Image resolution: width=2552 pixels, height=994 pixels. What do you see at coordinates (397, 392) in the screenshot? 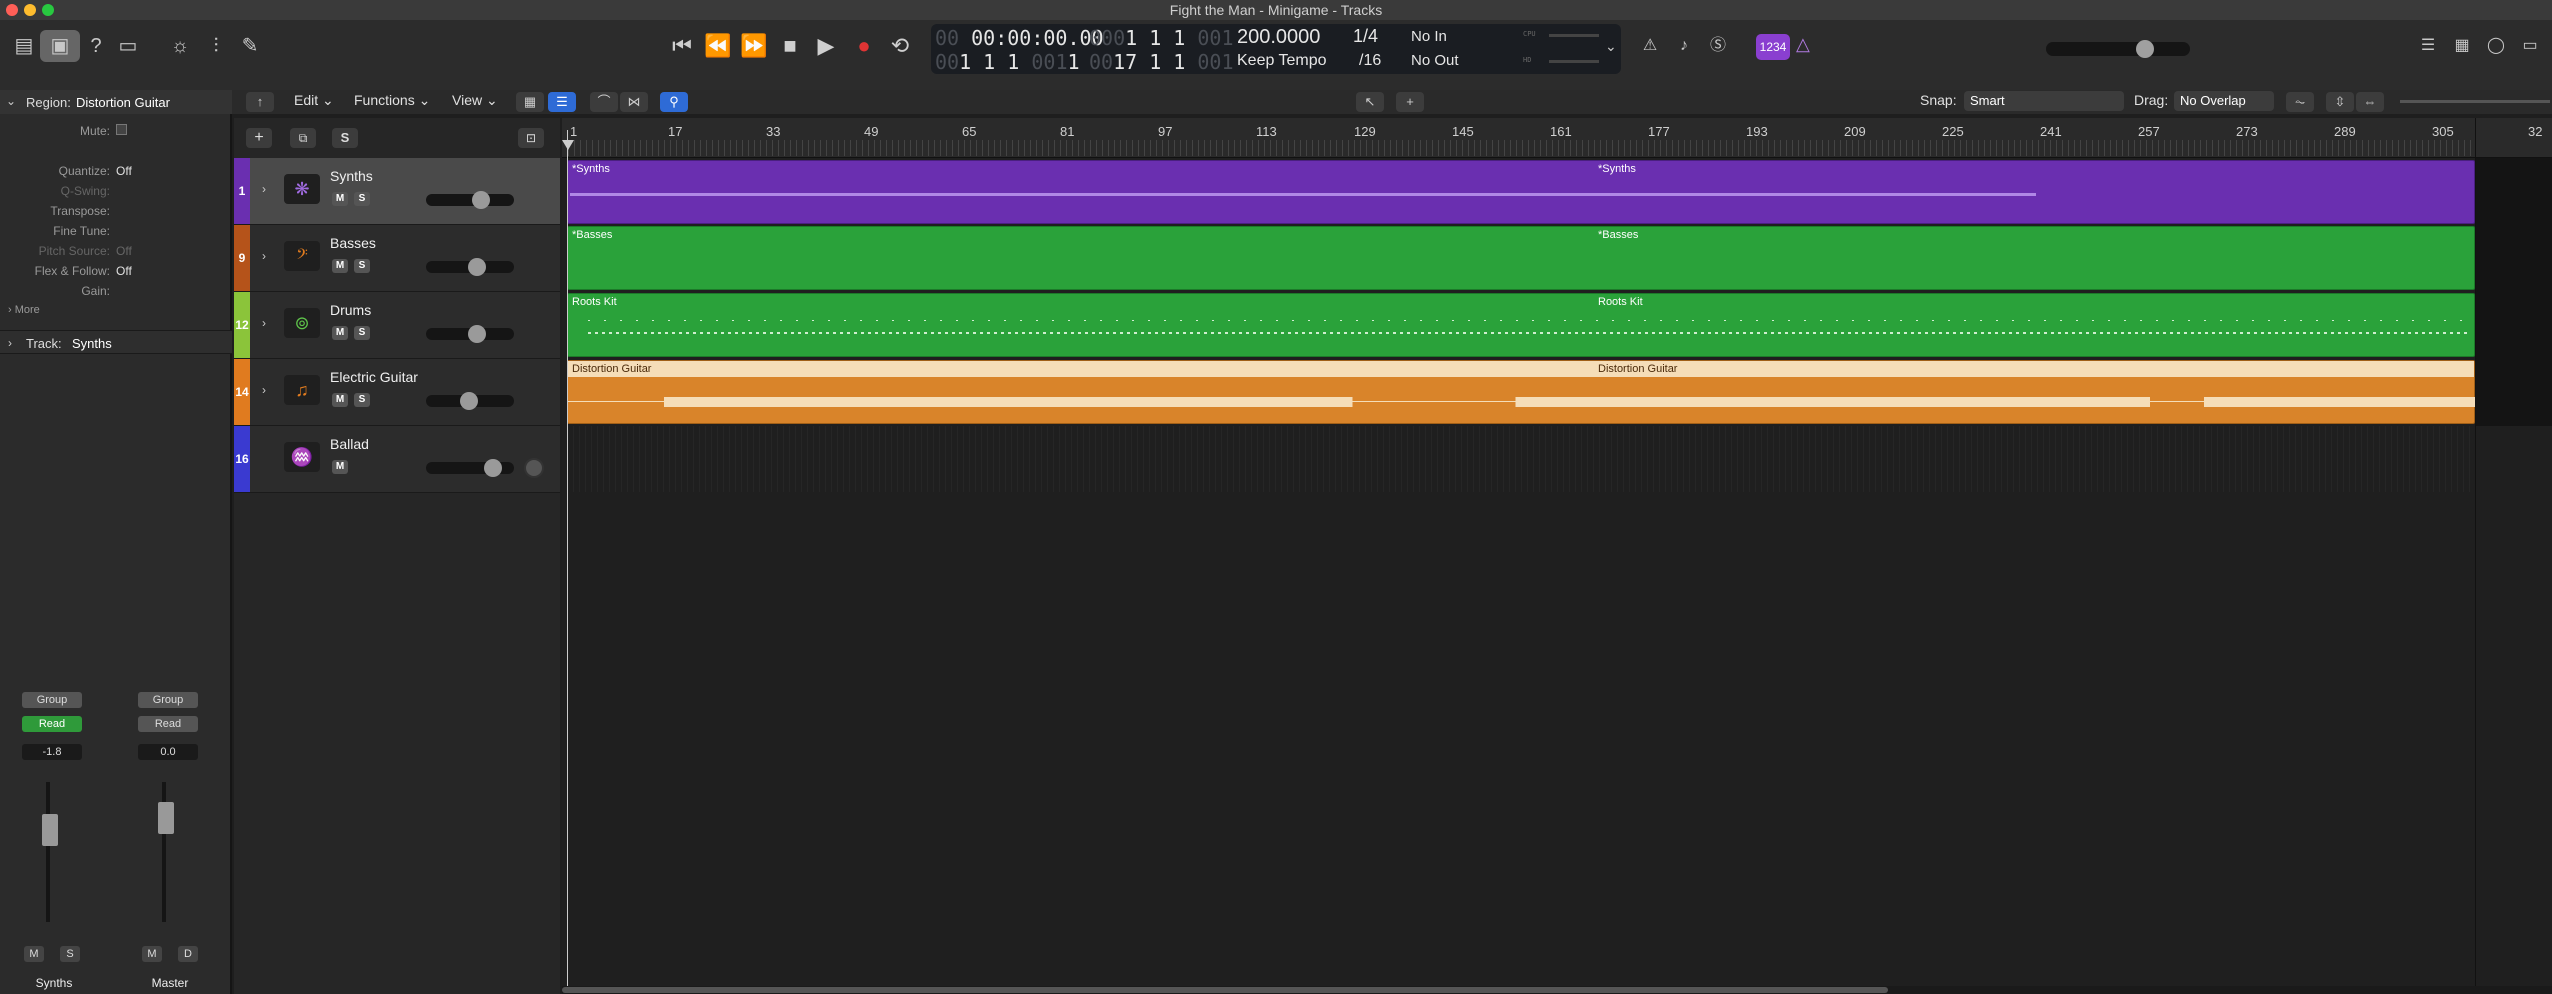
I see `track-header-electric-guitar: 14 › ♫ Electric Guitar M S` at bounding box center [397, 392].